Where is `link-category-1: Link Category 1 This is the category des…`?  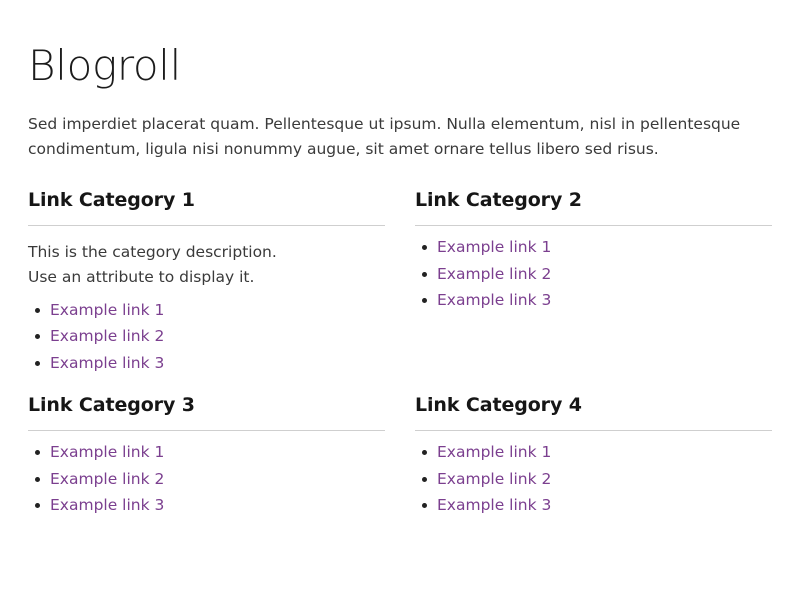 link-category-1: Link Category 1 This is the category des… is located at coordinates (206, 280).